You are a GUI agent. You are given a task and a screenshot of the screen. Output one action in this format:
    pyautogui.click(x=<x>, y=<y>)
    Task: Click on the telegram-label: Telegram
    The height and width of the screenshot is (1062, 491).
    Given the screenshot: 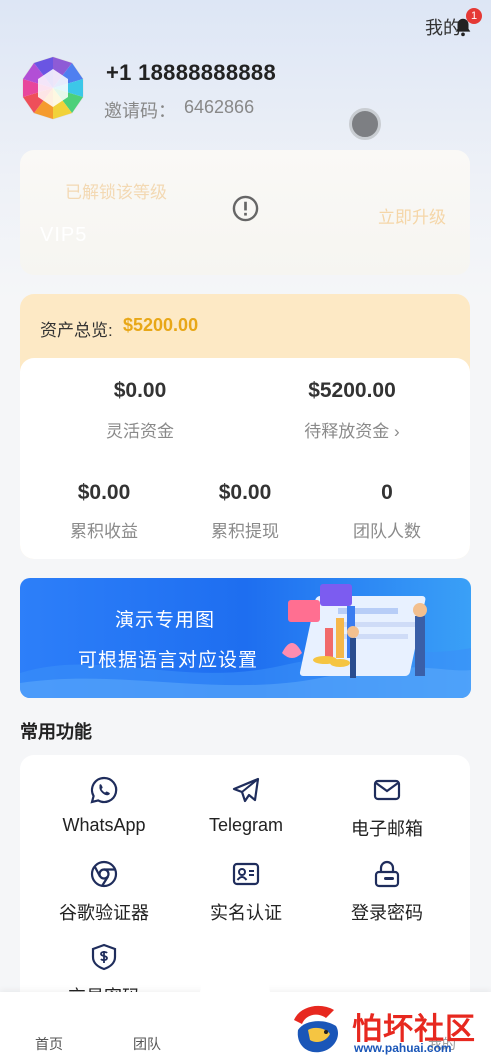 What is the action you would take?
    pyautogui.click(x=246, y=825)
    